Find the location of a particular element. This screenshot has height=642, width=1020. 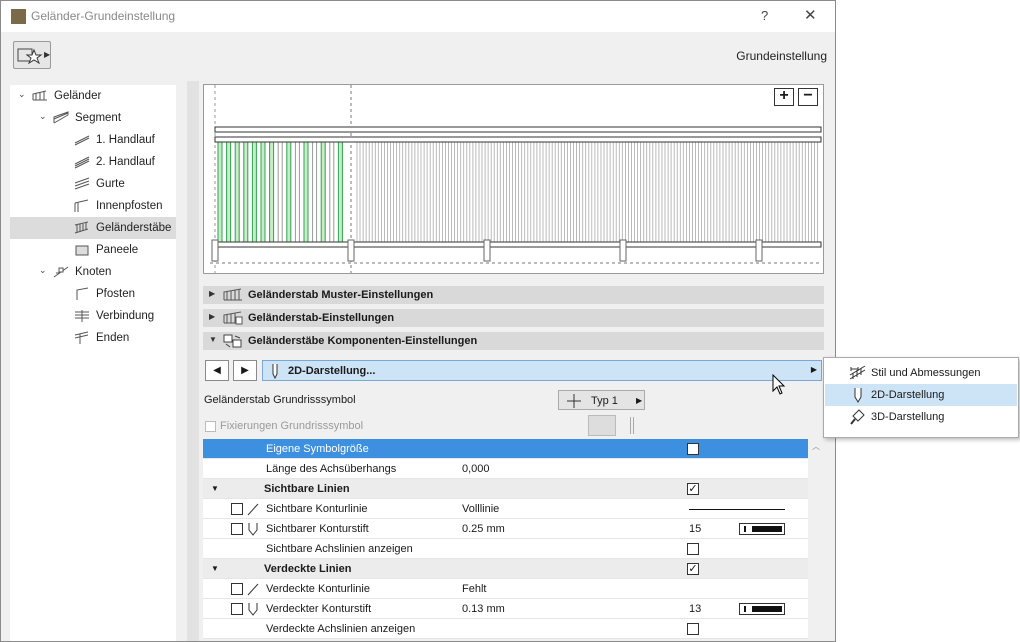

style-dimensions-icon is located at coordinates (857, 372).